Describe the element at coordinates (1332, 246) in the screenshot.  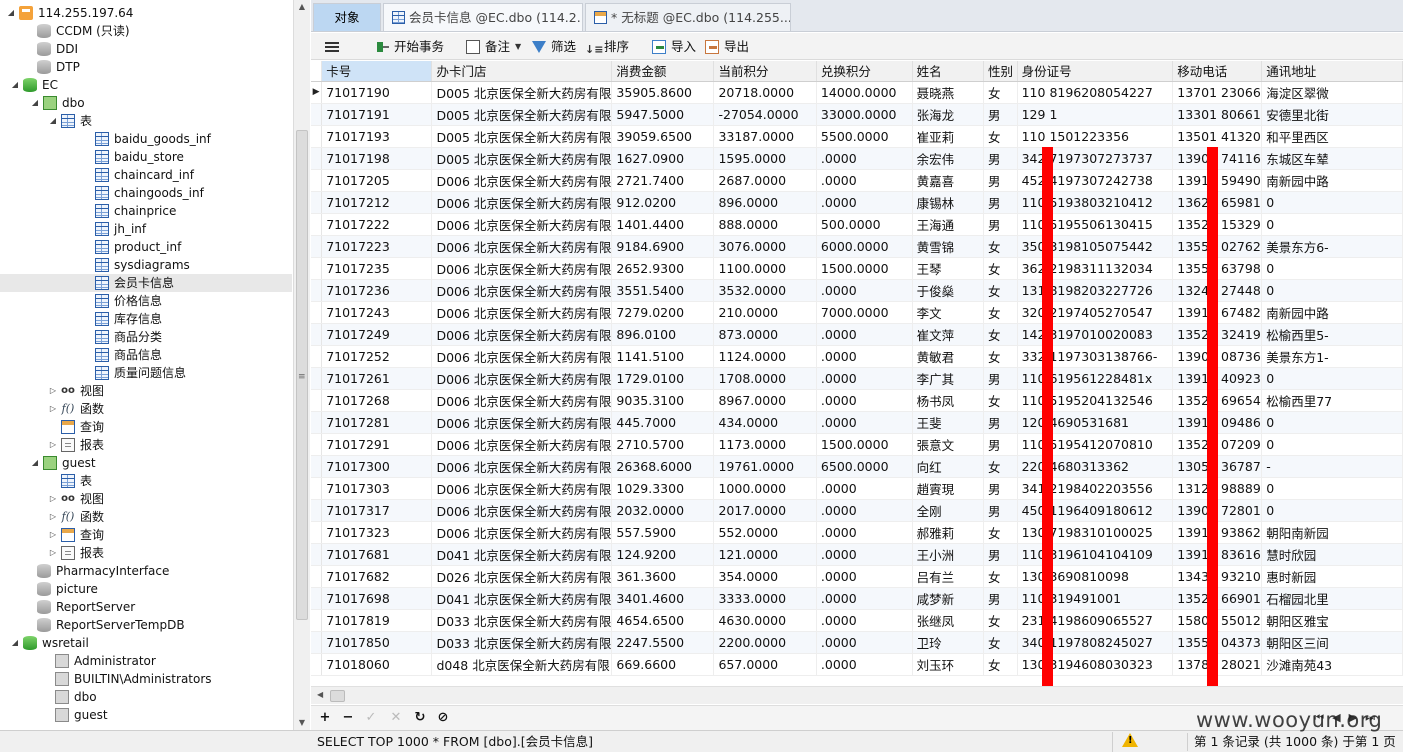
I see `table-cell: 美景东方6-` at that location.